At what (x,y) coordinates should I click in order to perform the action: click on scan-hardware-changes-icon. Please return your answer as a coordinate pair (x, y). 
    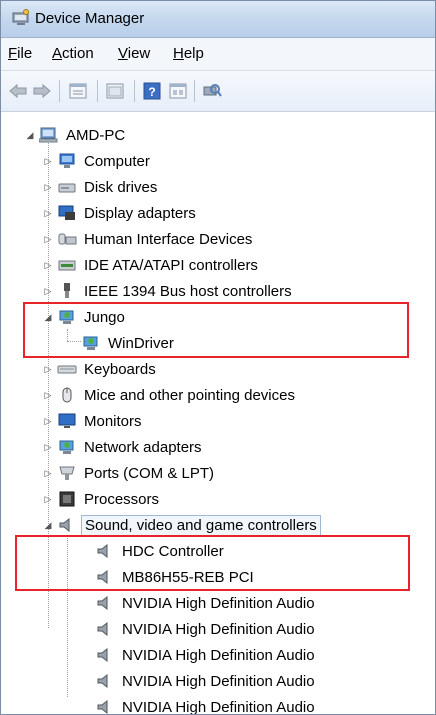
    Looking at the image, I should click on (212, 91).